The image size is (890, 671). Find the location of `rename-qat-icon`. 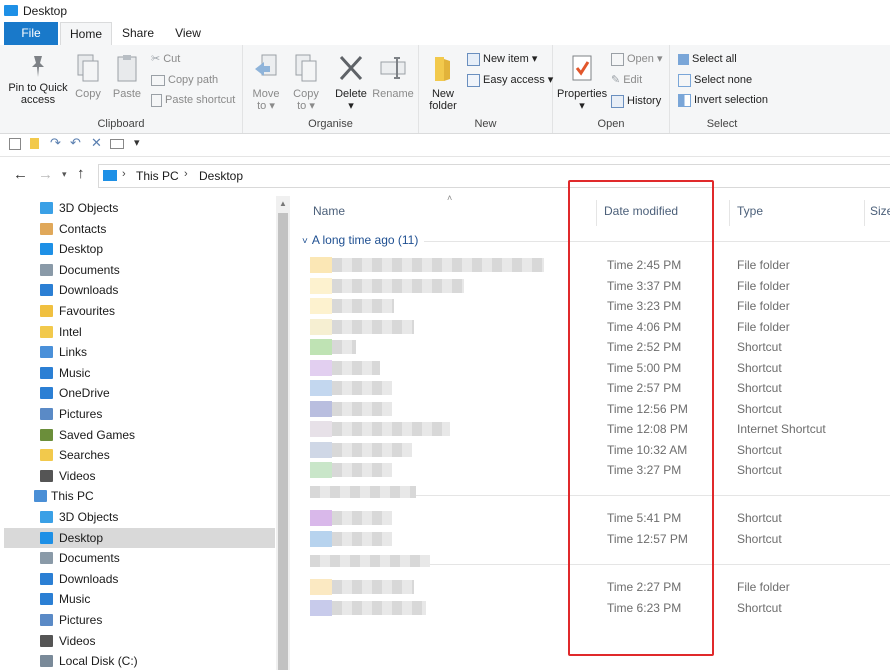

rename-qat-icon is located at coordinates (117, 144).